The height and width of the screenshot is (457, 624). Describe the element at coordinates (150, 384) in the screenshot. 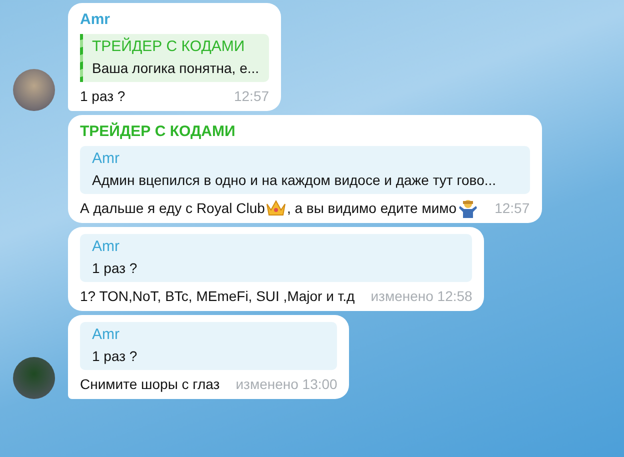

I see `message-text: Снимите шоры с глаз` at that location.